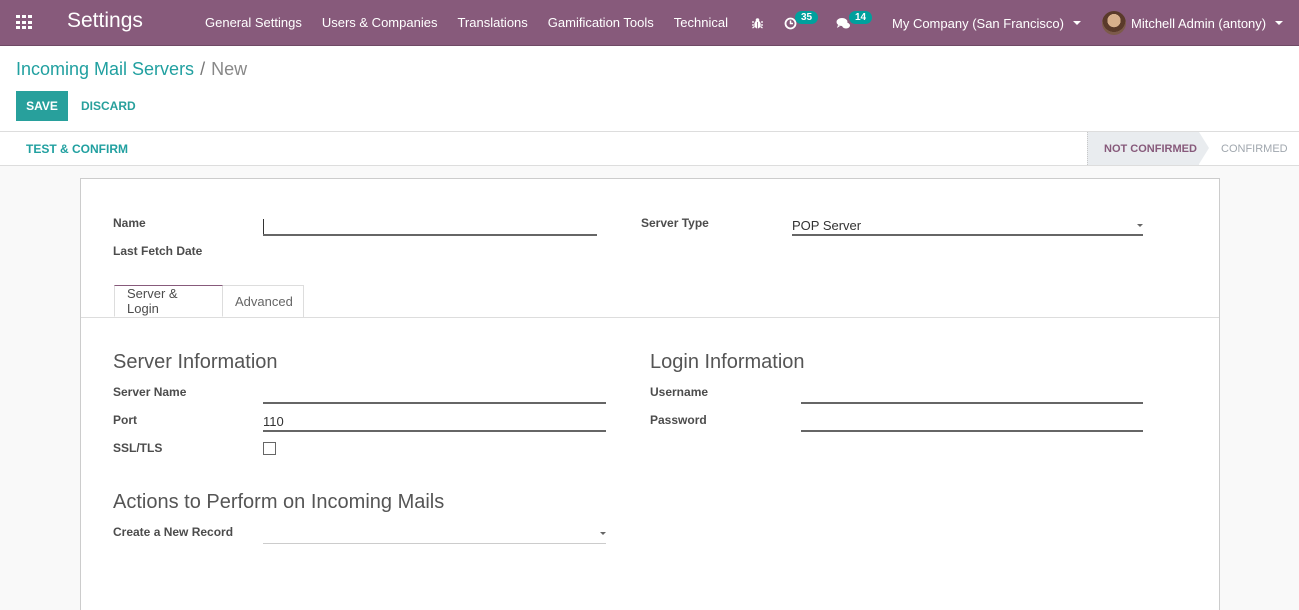 Image resolution: width=1299 pixels, height=610 pixels. I want to click on control-panel: Incoming Mail Servers / New SAVE DISCARD, so click(649, 89).